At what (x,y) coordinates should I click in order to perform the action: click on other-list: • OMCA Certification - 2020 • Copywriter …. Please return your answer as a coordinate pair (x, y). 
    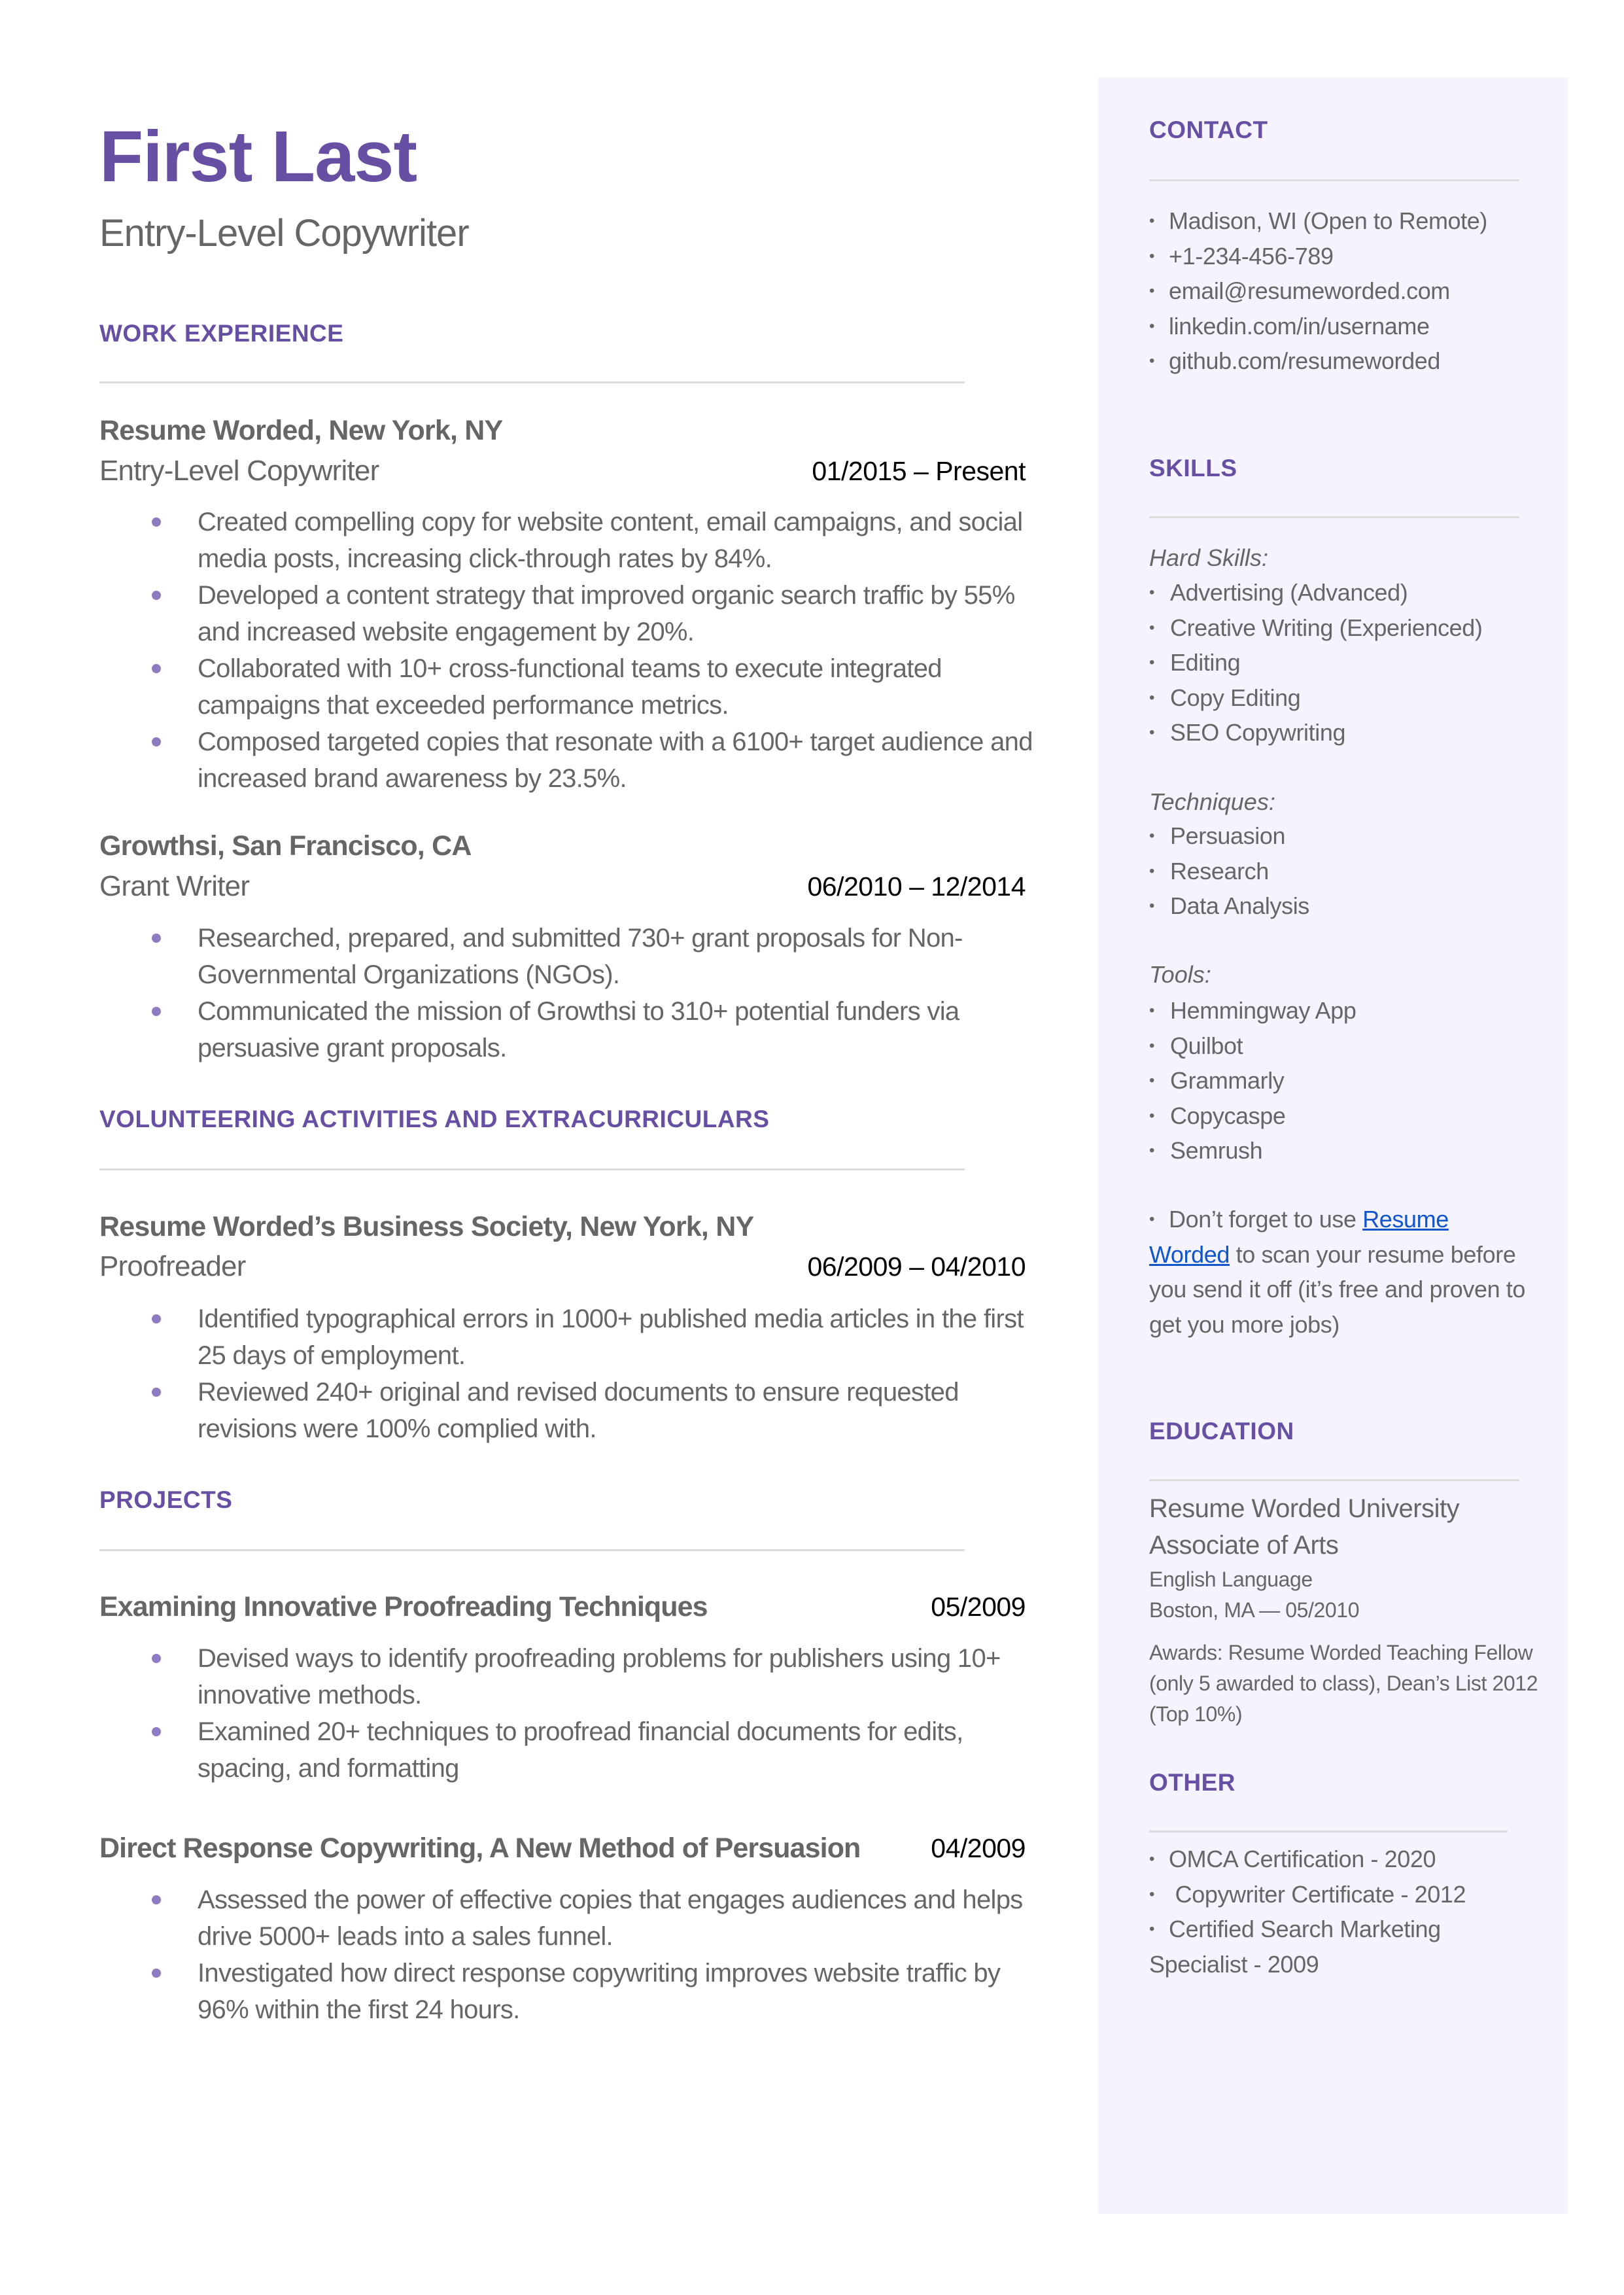
    Looking at the image, I should click on (1335, 1912).